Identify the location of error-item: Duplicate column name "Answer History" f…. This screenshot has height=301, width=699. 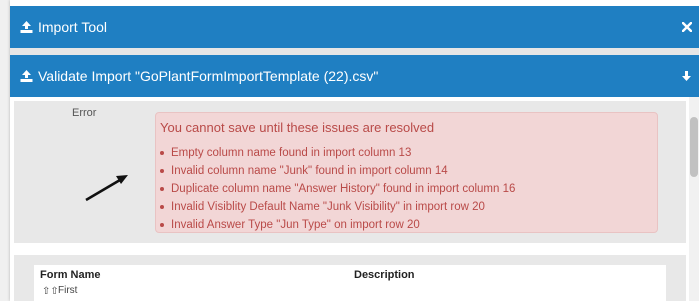
(335, 189).